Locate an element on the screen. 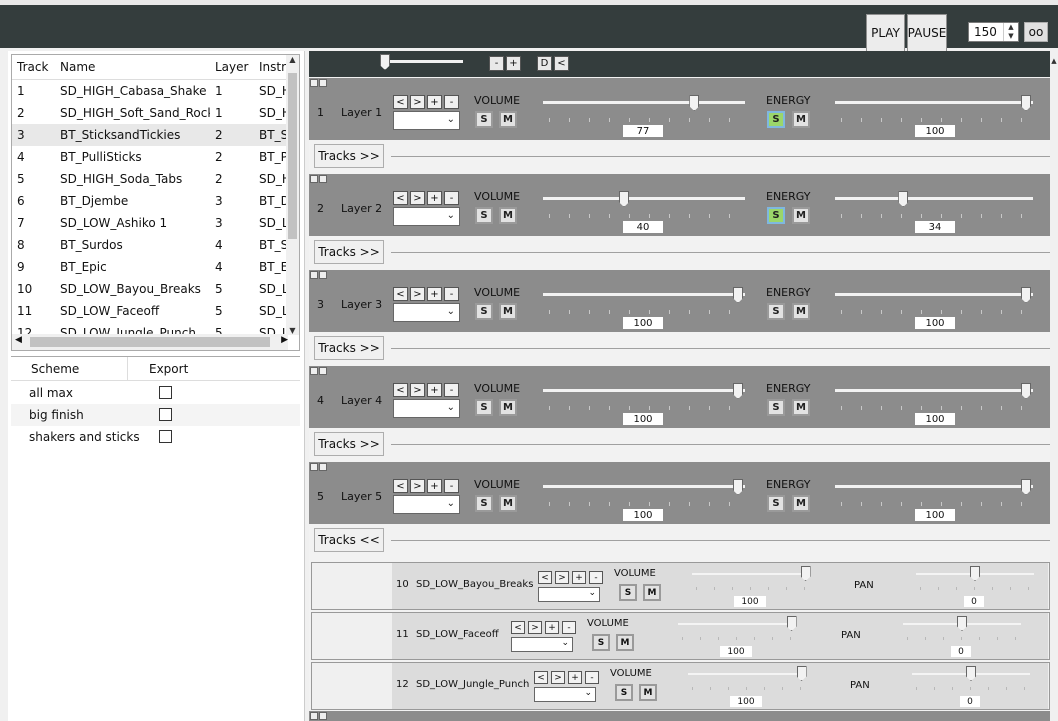 This screenshot has width=1058, height=721. subtrack-volume-track is located at coordinates (737, 624).